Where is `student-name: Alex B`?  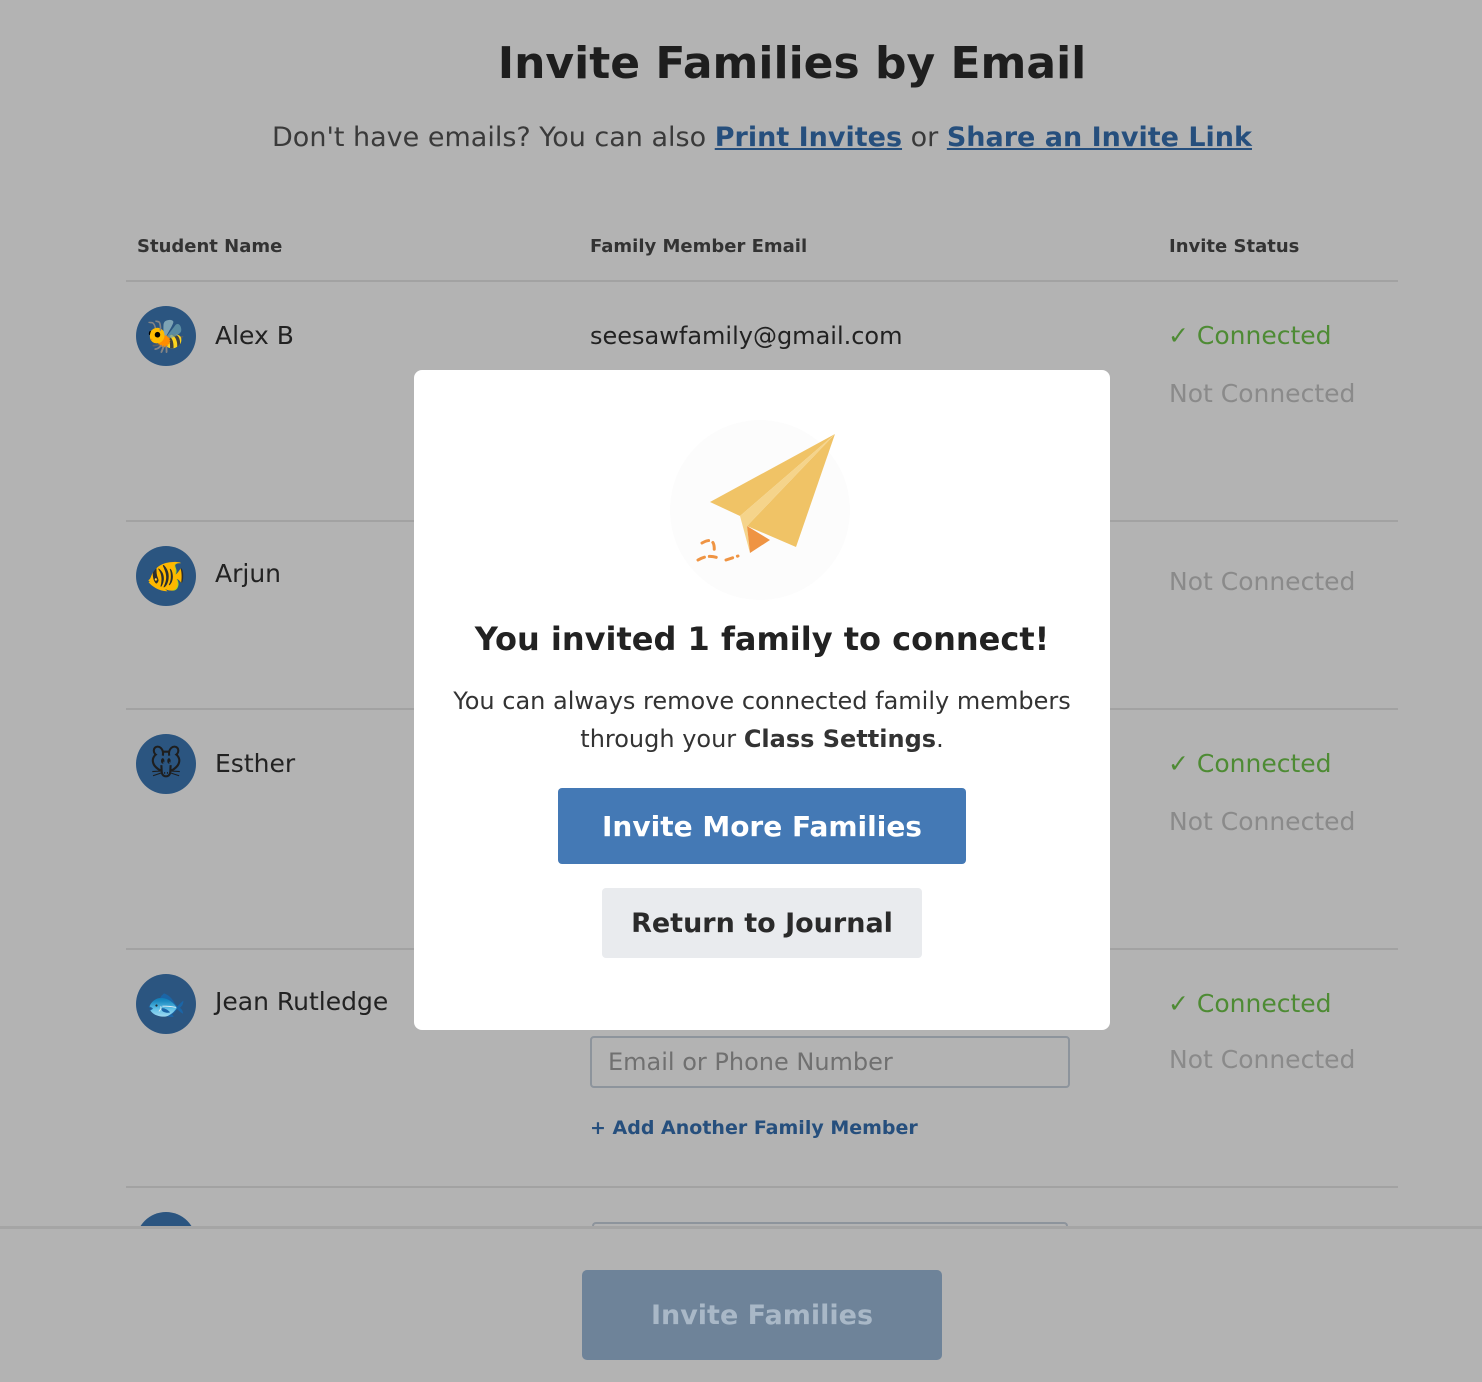
student-name: Alex B is located at coordinates (254, 335).